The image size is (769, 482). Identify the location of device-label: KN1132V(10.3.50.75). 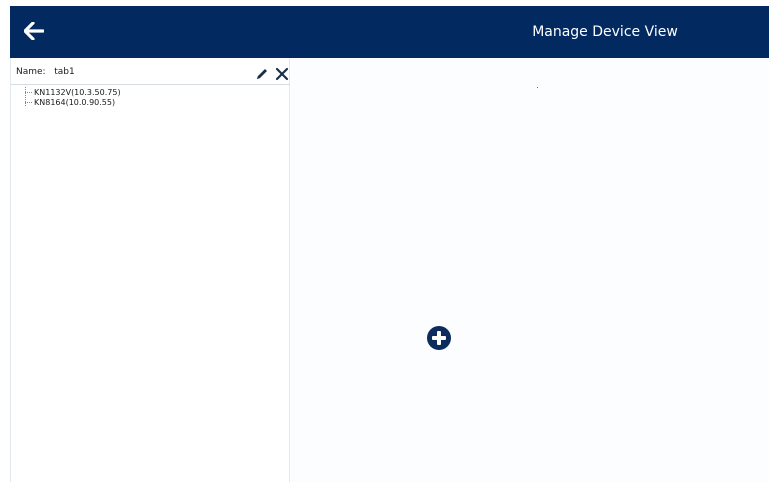
(77, 92).